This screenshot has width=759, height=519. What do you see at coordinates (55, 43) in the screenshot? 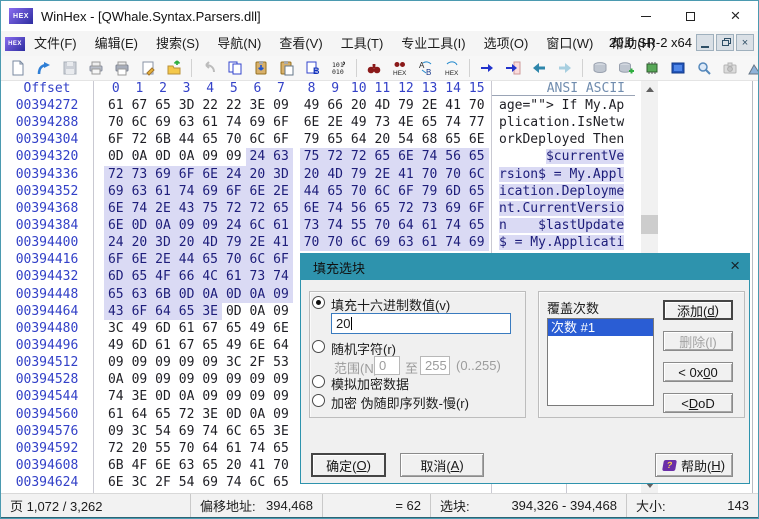
I see `menu-item-0: 文件(F)` at bounding box center [55, 43].